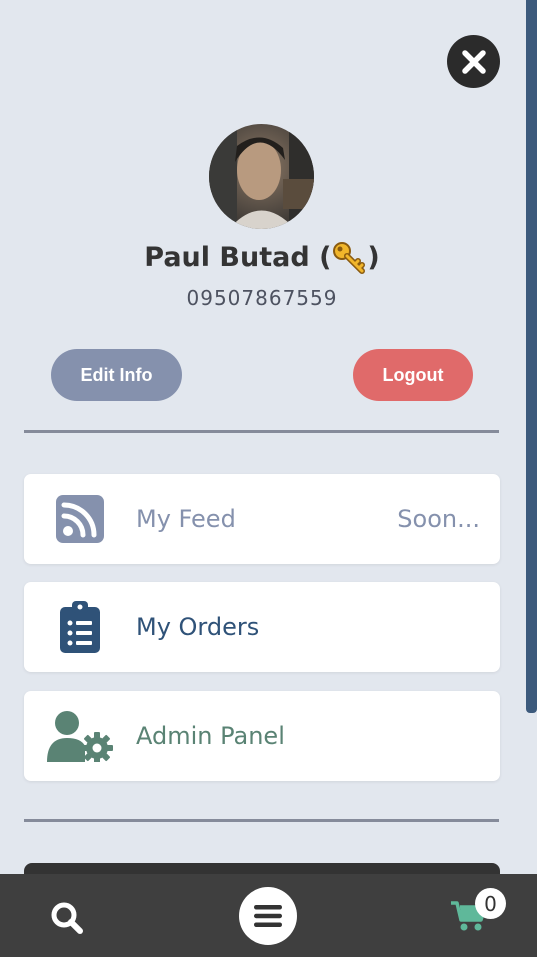  I want to click on menu-item-label: Admin Panel, so click(210, 736).